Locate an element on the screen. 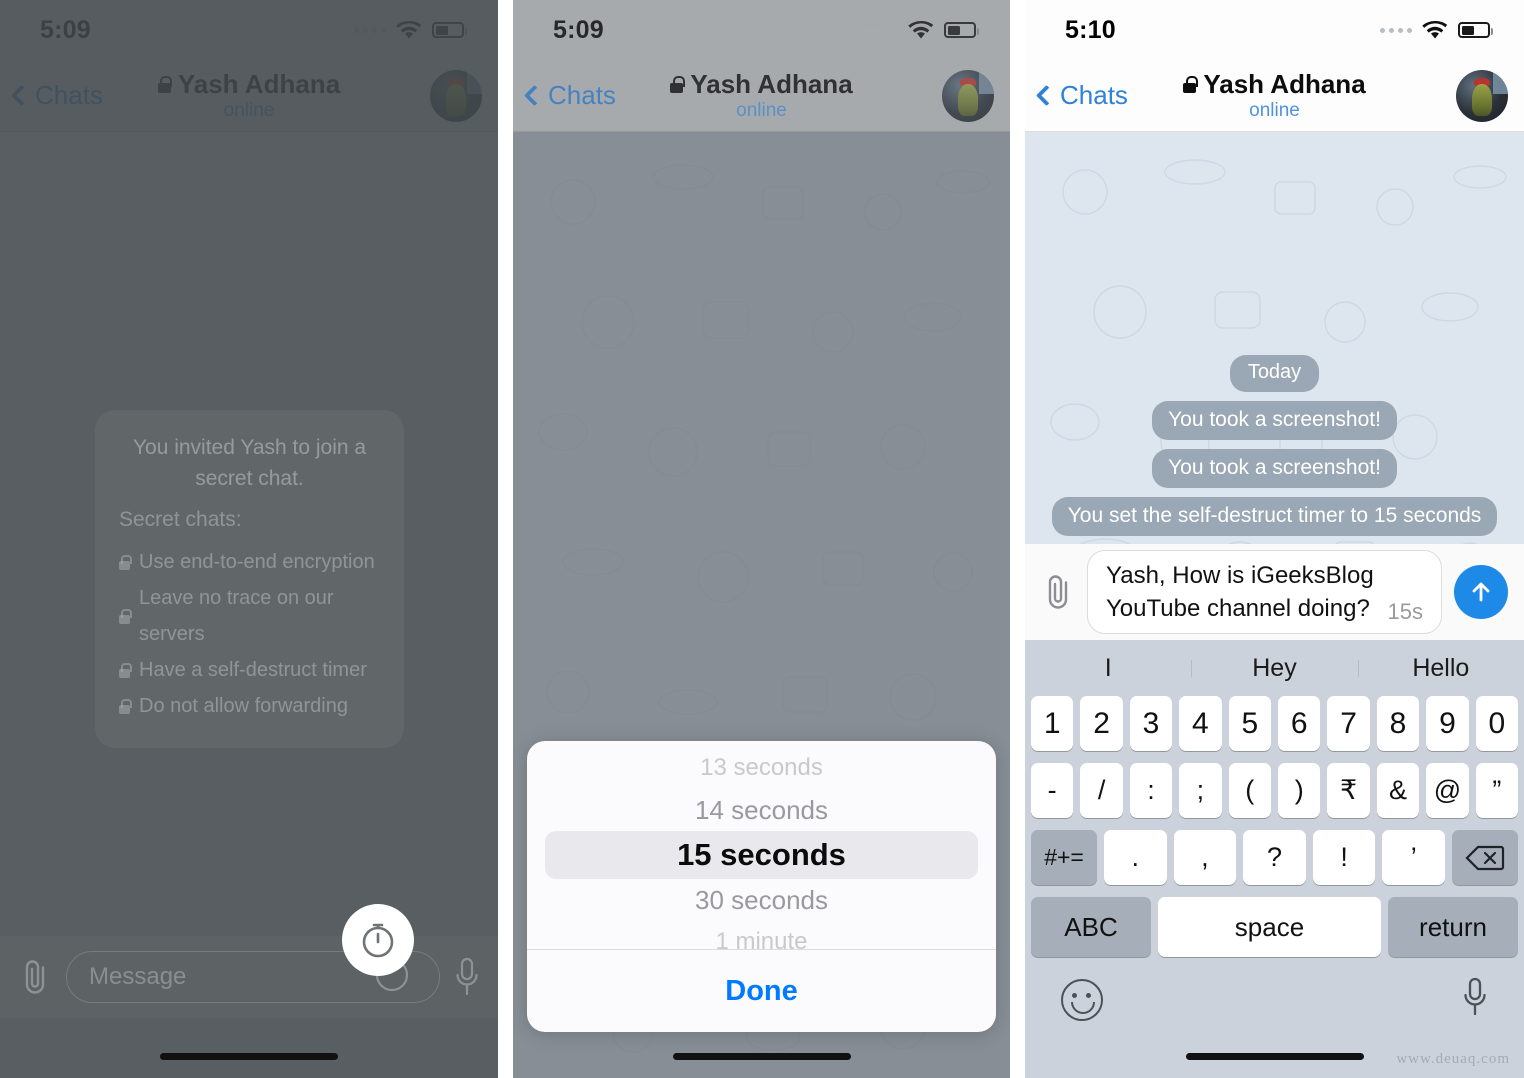  back-label: Chats is located at coordinates (1094, 95).